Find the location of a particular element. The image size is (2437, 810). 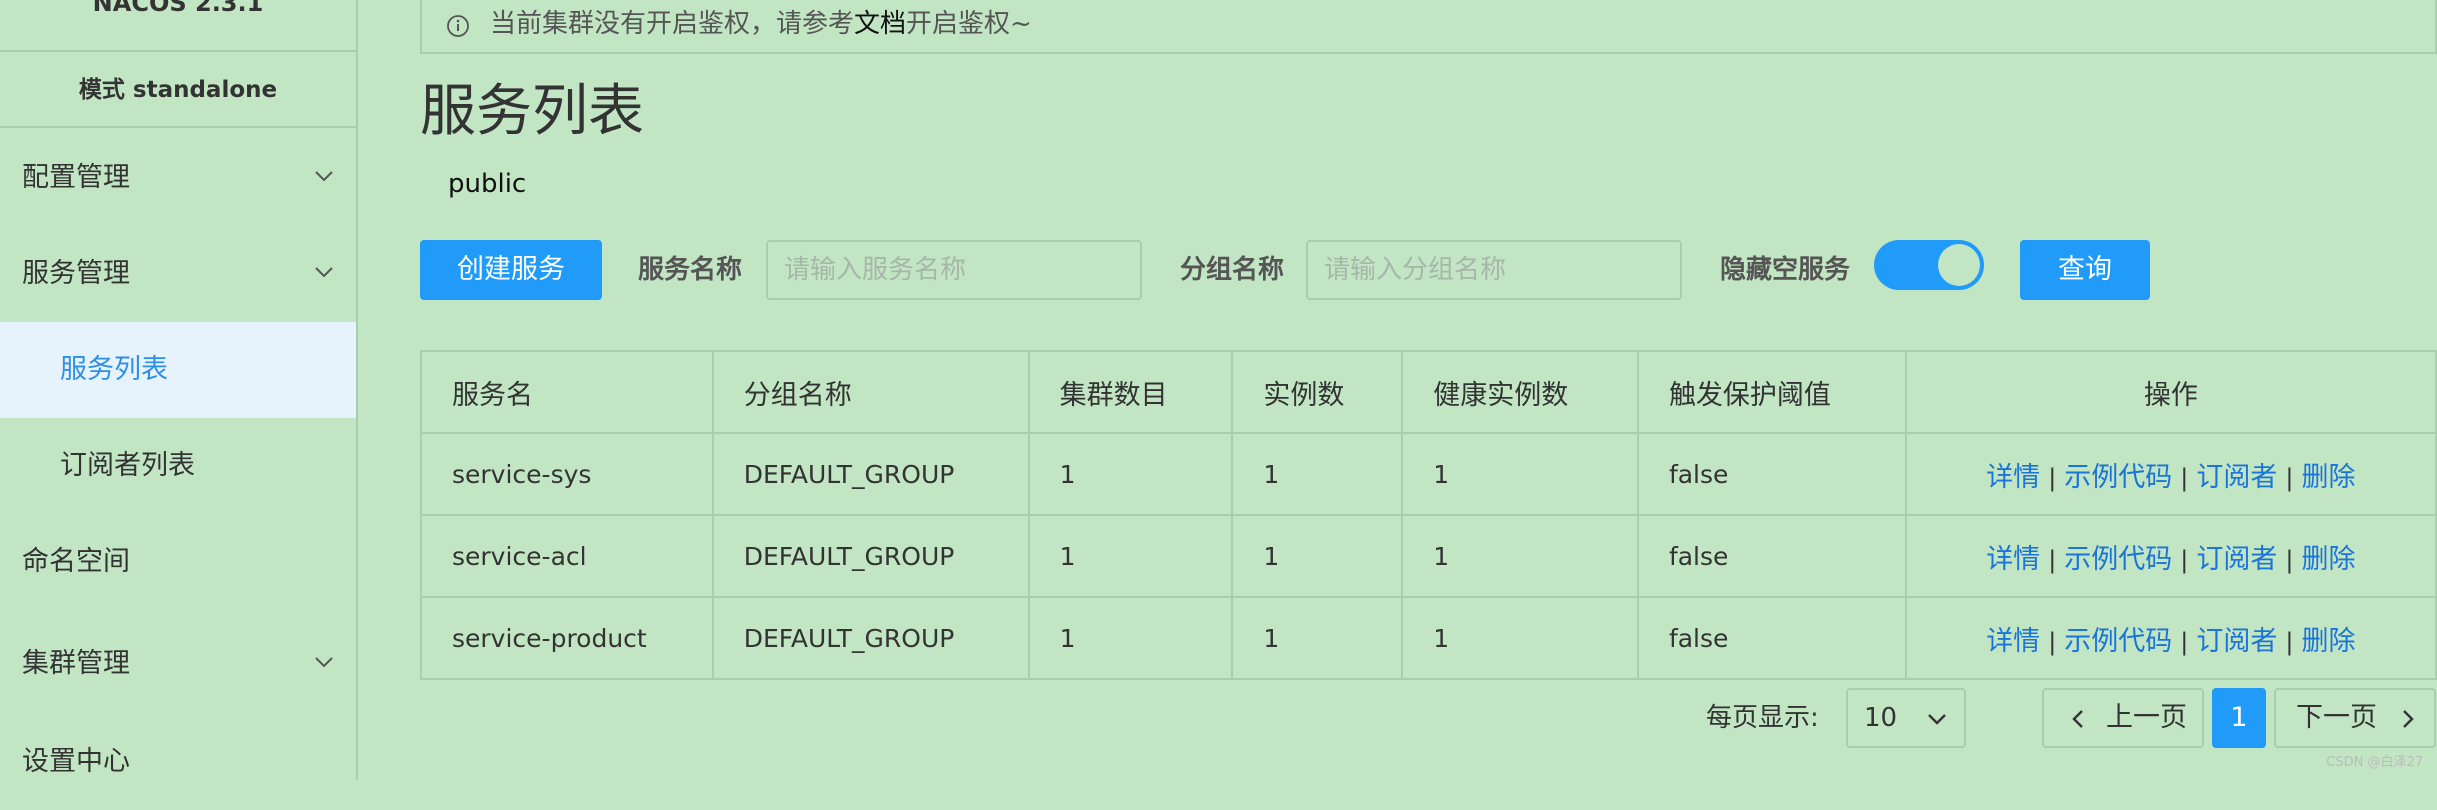

notice-text: 当前集群没有开启鉴权，请参考 is located at coordinates (672, 24).